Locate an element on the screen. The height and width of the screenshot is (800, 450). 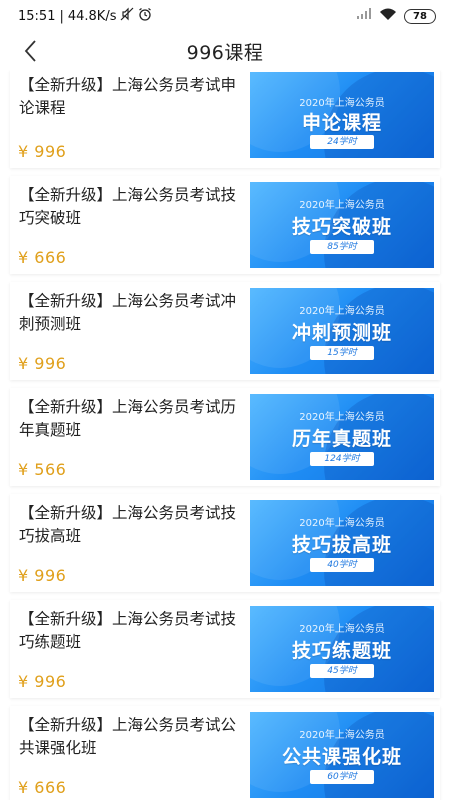
thumb-title: 申论课程 is located at coordinates (341, 123).